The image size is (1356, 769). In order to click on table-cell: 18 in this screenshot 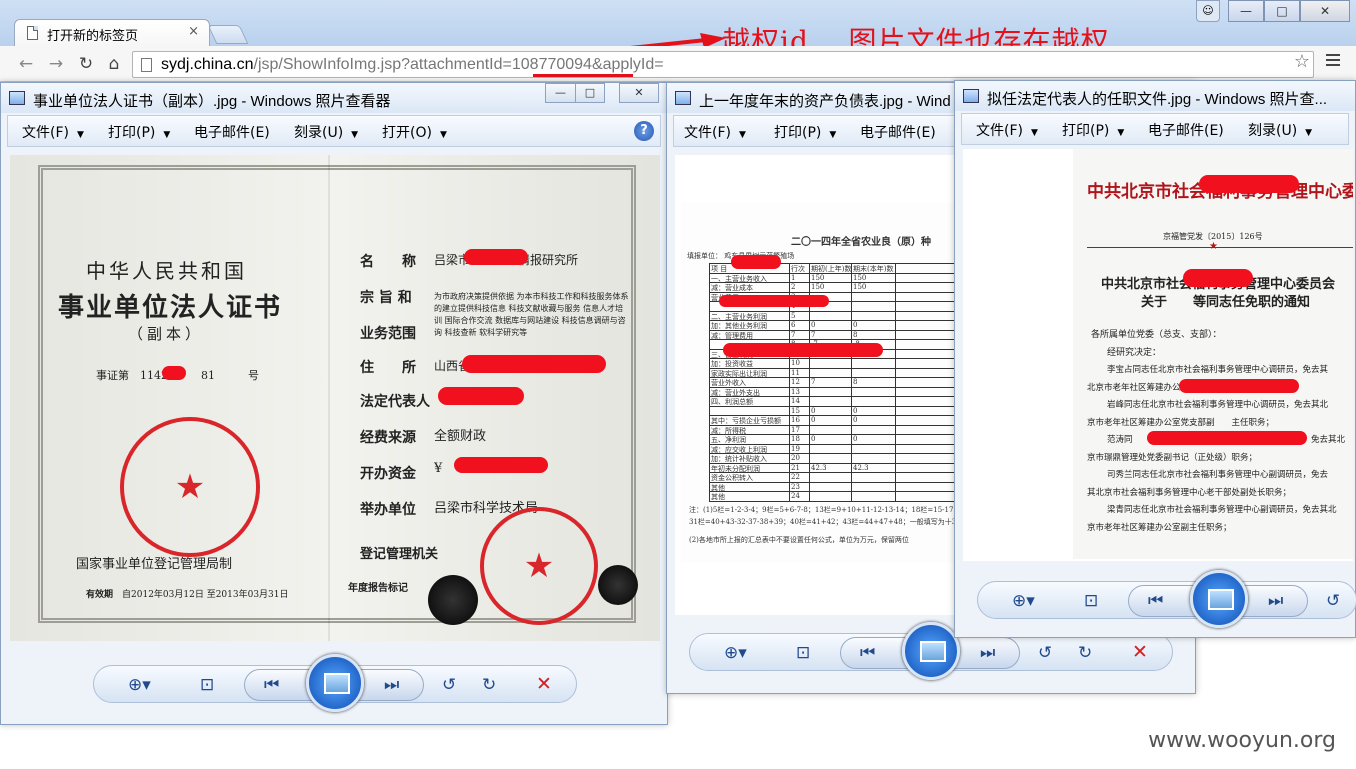, I will do `click(795, 439)`.